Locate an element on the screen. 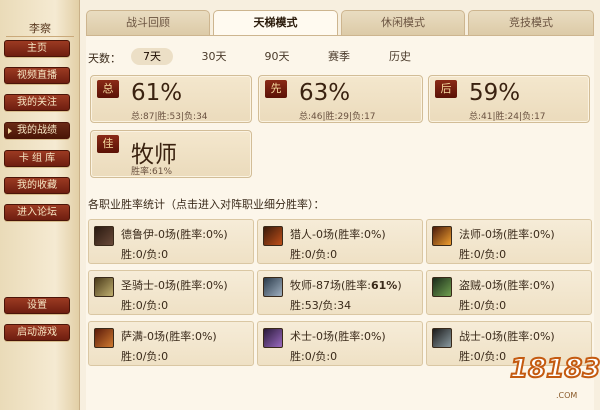  sidebar-divider is located at coordinates (40, 36).